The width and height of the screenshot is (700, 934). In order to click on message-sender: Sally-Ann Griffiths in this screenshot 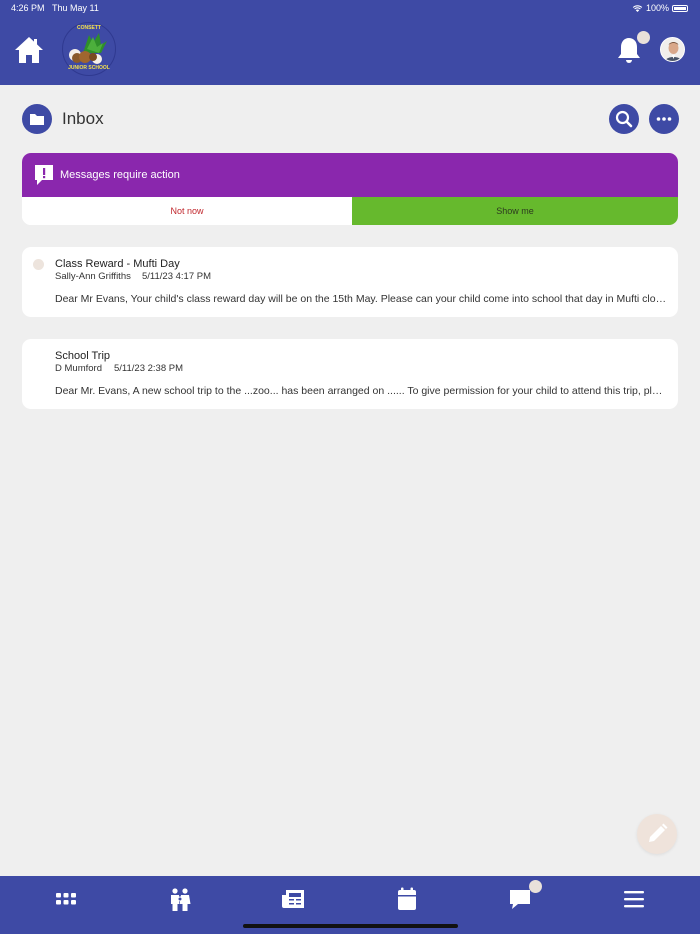, I will do `click(93, 276)`.